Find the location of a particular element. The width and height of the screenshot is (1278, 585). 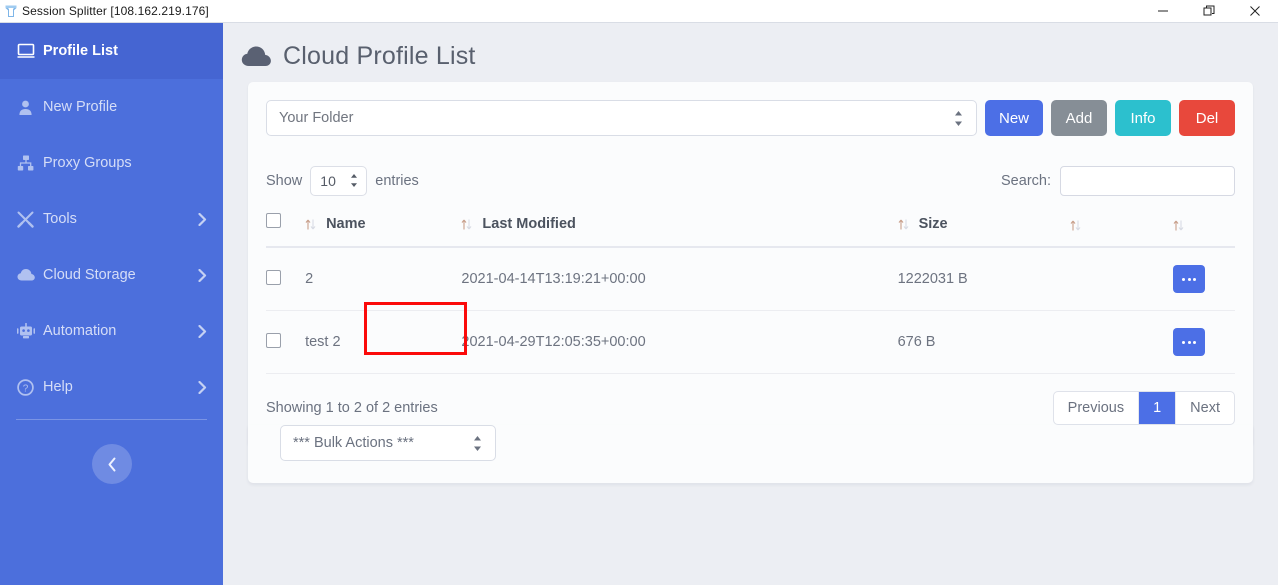

restore-icon is located at coordinates (1209, 11).